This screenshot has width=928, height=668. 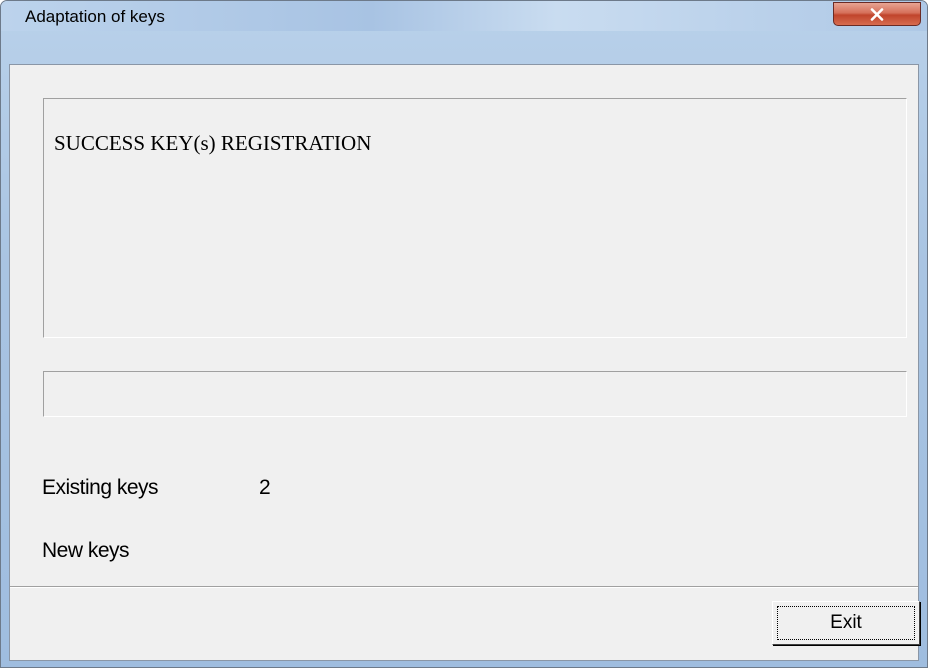 I want to click on close-icon, so click(x=877, y=14).